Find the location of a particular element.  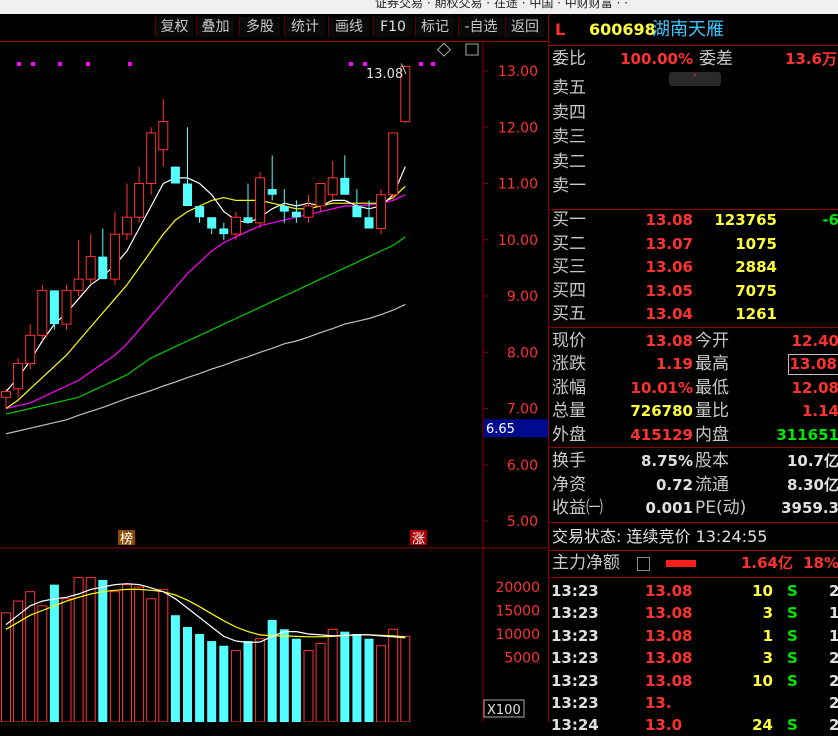

mark-button: 标记 is located at coordinates (434, 27).